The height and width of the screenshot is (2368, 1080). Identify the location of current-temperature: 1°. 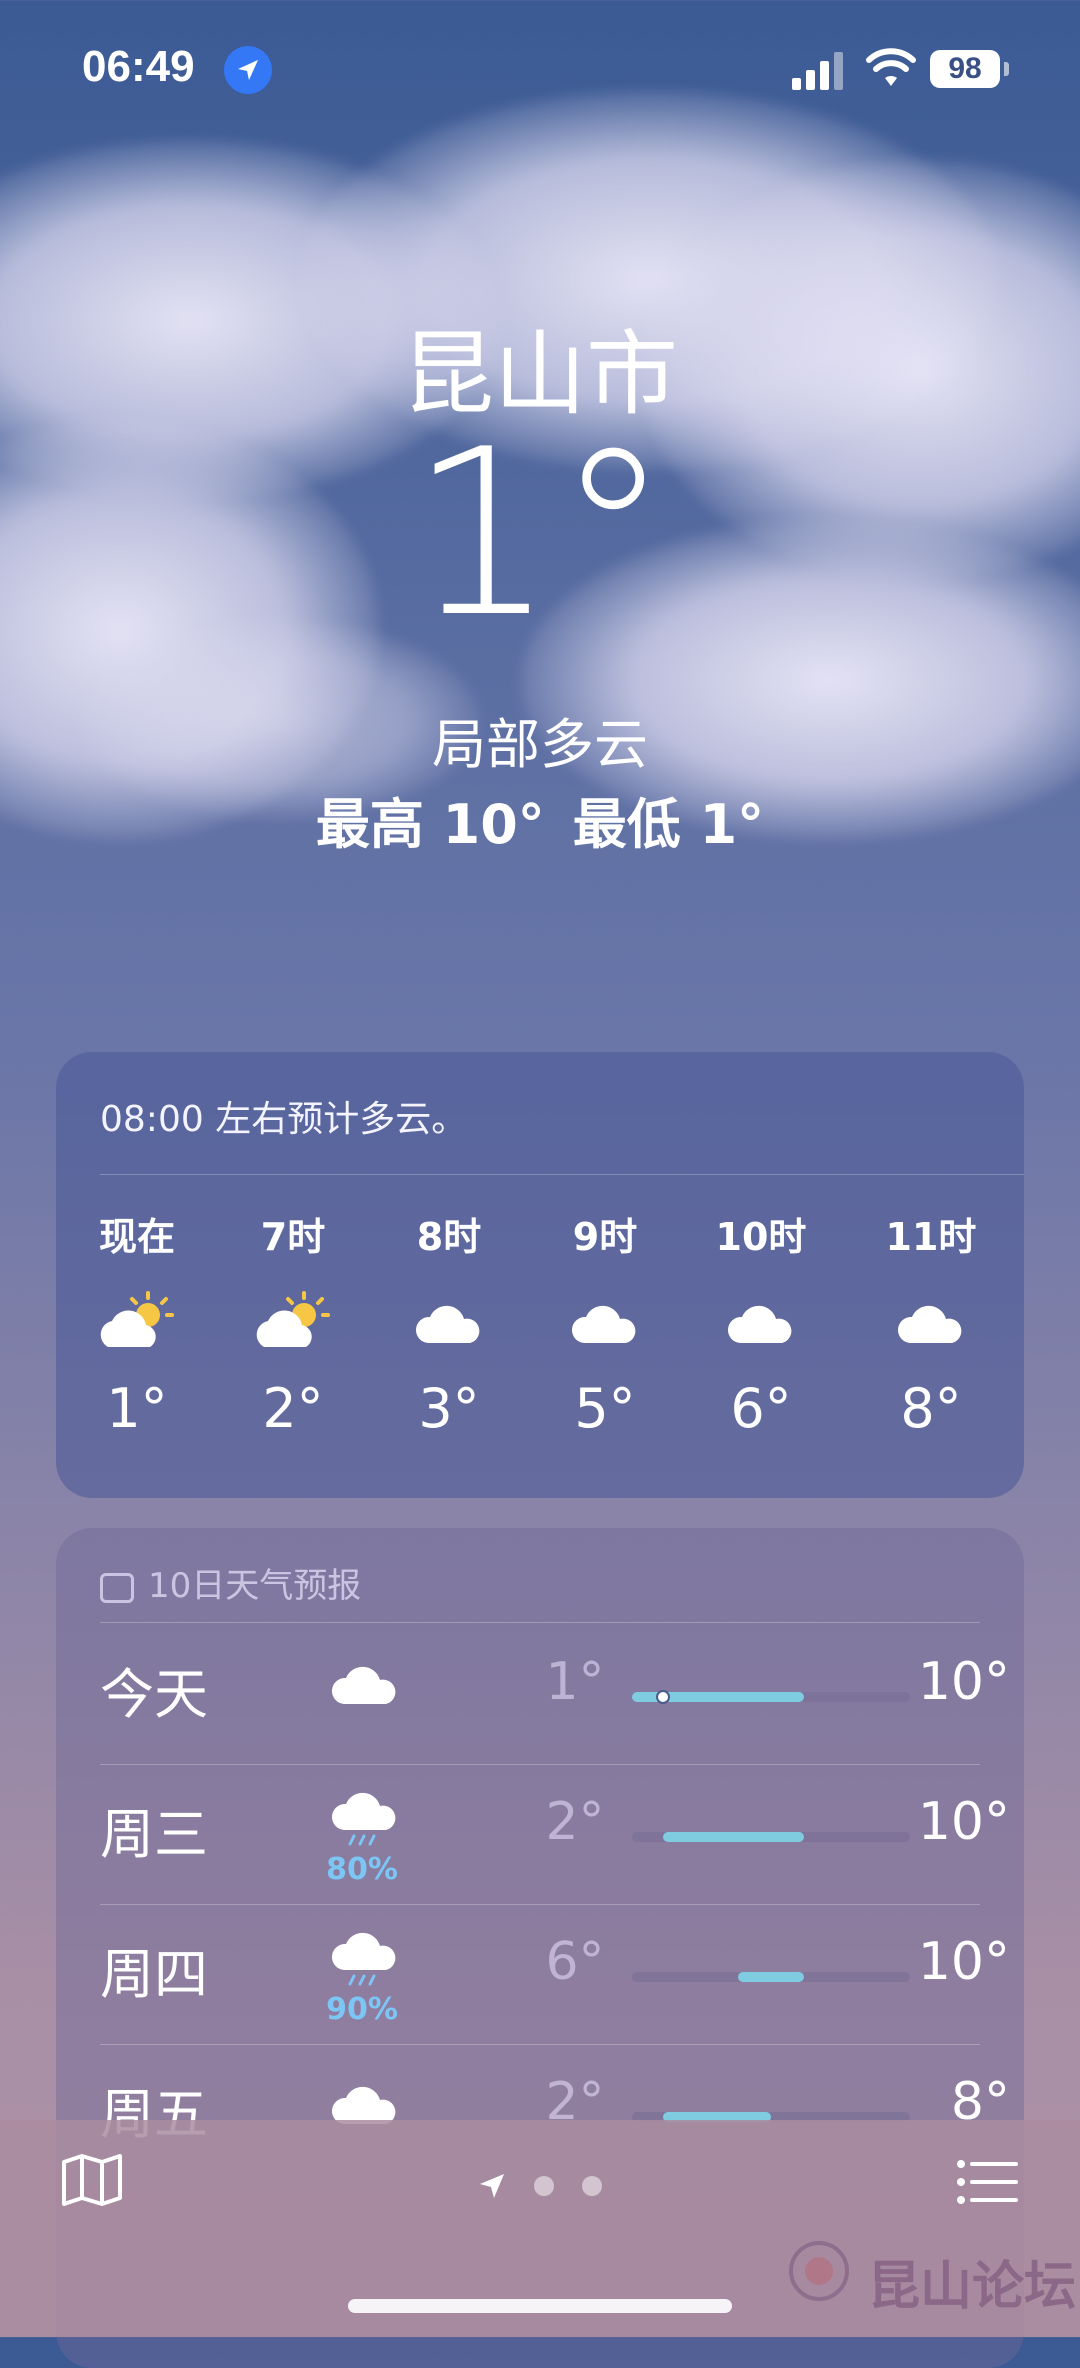
(540, 534).